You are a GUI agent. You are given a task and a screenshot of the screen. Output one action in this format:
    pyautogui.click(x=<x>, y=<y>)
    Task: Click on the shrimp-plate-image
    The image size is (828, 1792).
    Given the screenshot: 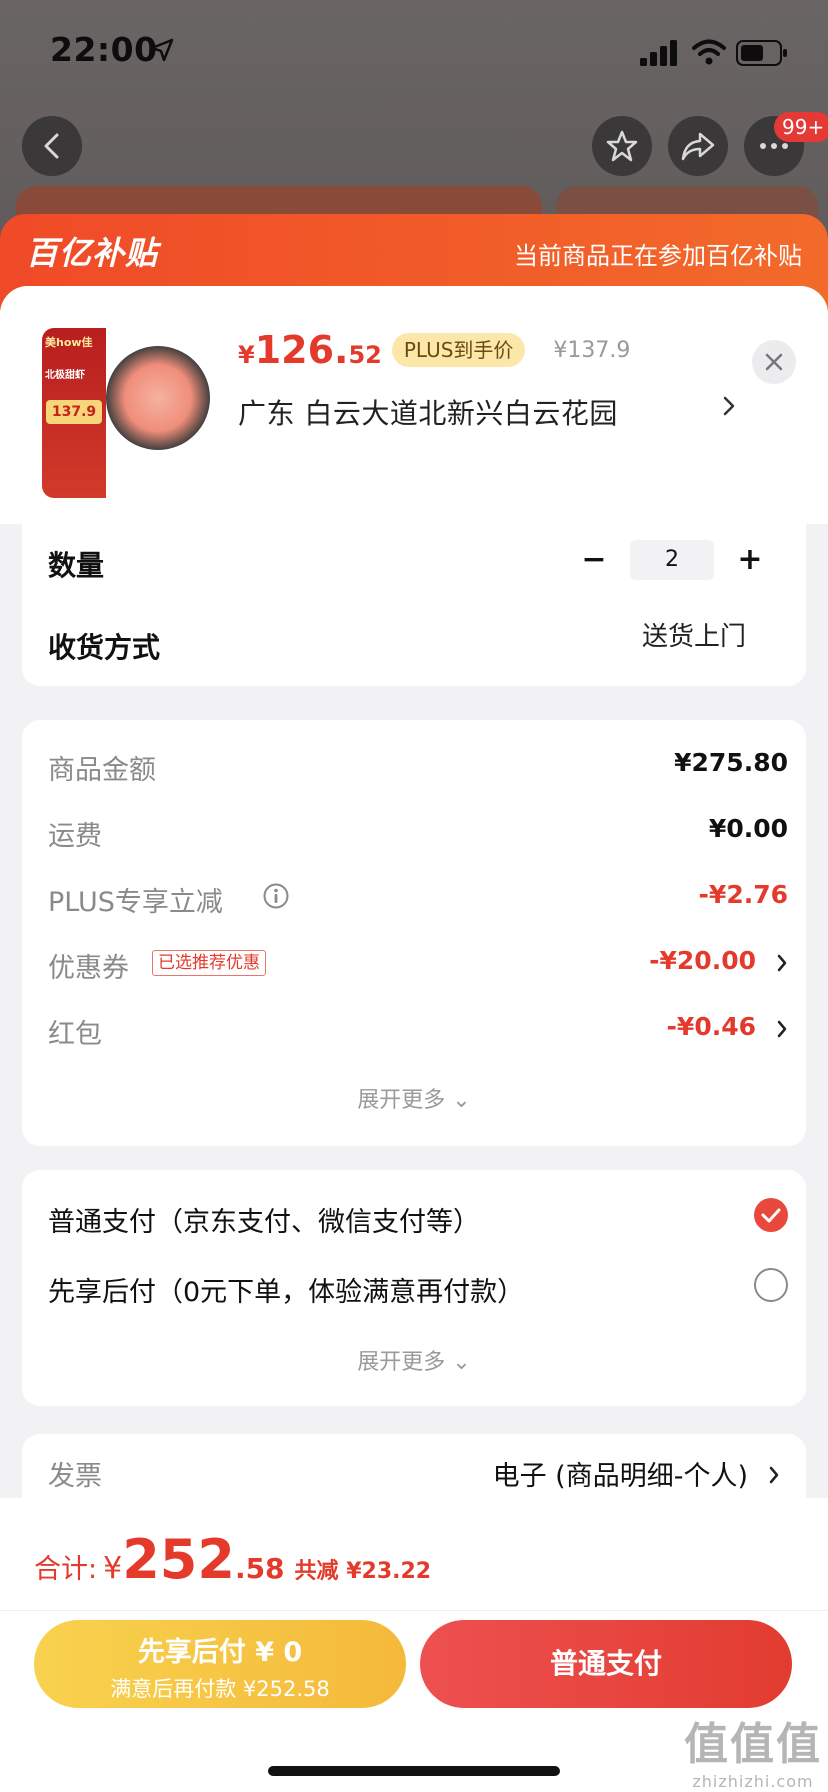 What is the action you would take?
    pyautogui.click(x=158, y=398)
    